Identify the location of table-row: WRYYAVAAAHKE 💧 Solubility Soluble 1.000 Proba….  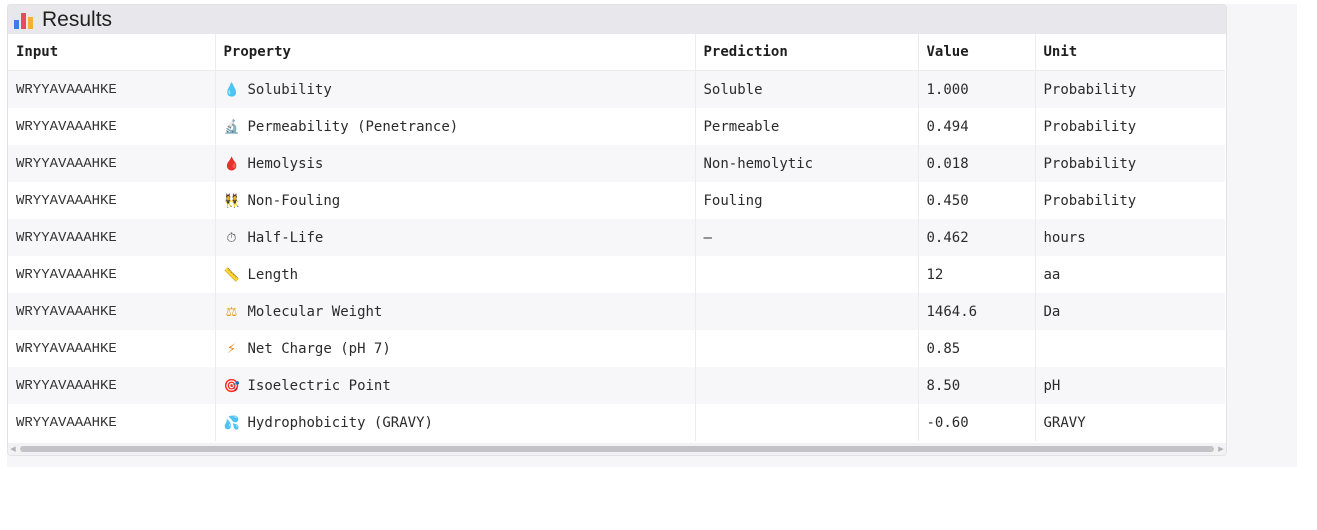
(616, 89).